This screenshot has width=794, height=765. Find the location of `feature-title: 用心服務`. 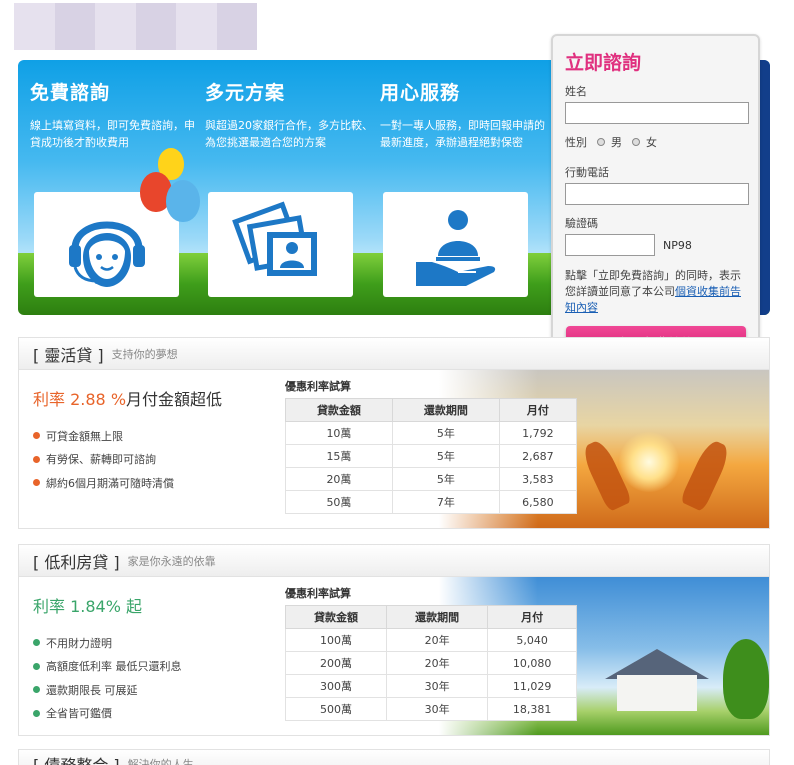

feature-title: 用心服務 is located at coordinates (420, 93).